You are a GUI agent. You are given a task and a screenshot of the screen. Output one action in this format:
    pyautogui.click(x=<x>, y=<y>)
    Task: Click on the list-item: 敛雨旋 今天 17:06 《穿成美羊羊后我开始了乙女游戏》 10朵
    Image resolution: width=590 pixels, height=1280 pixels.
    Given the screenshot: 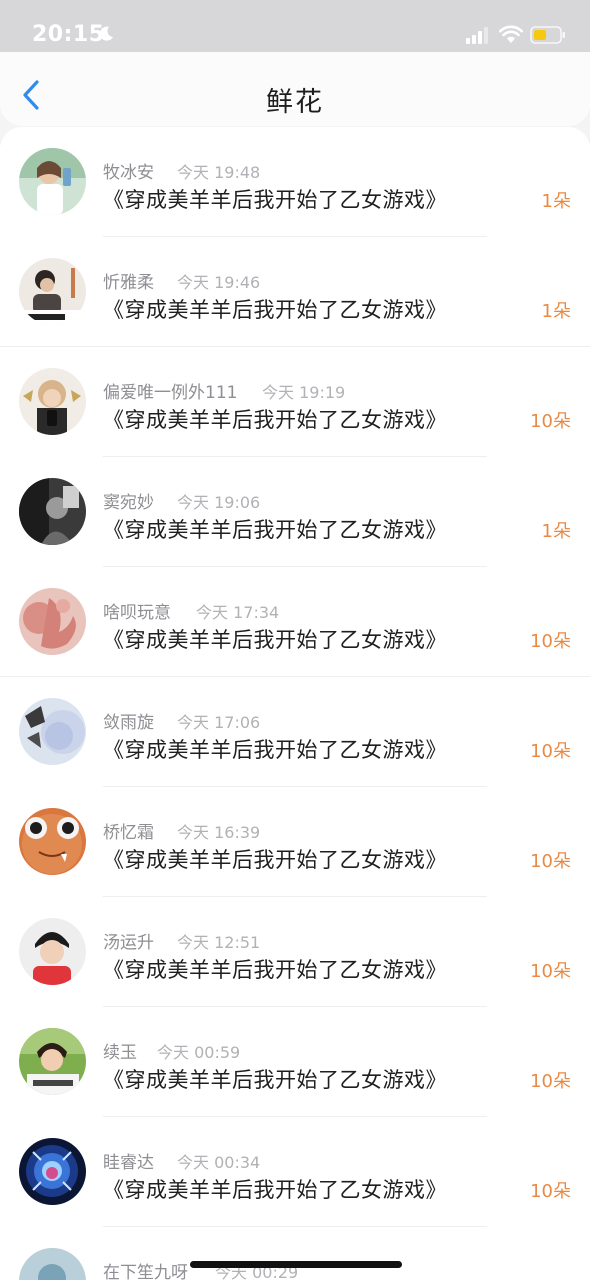 What is the action you would take?
    pyautogui.click(x=295, y=732)
    